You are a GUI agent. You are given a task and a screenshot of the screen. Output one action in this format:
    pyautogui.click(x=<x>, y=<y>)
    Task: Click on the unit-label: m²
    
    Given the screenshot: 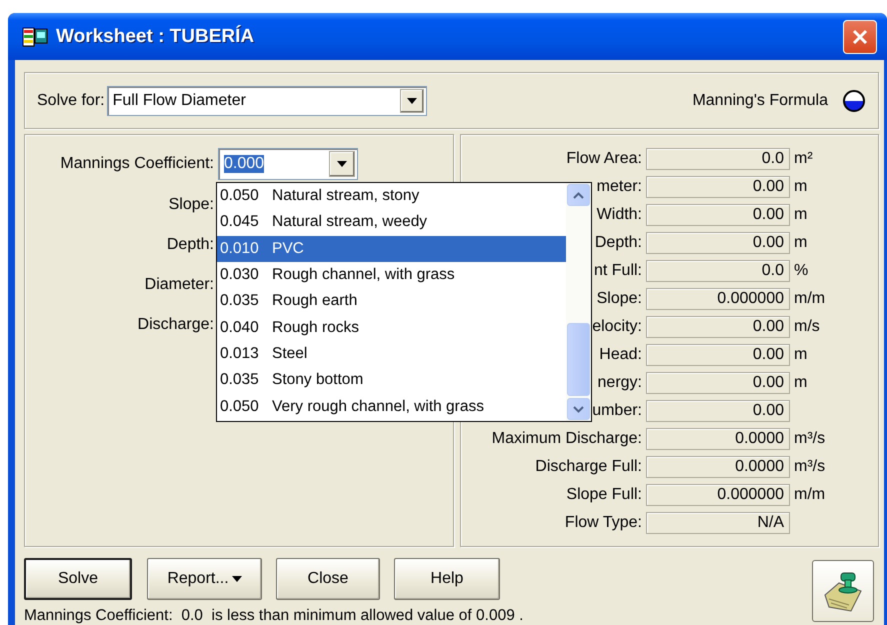 What is the action you would take?
    pyautogui.click(x=803, y=159)
    